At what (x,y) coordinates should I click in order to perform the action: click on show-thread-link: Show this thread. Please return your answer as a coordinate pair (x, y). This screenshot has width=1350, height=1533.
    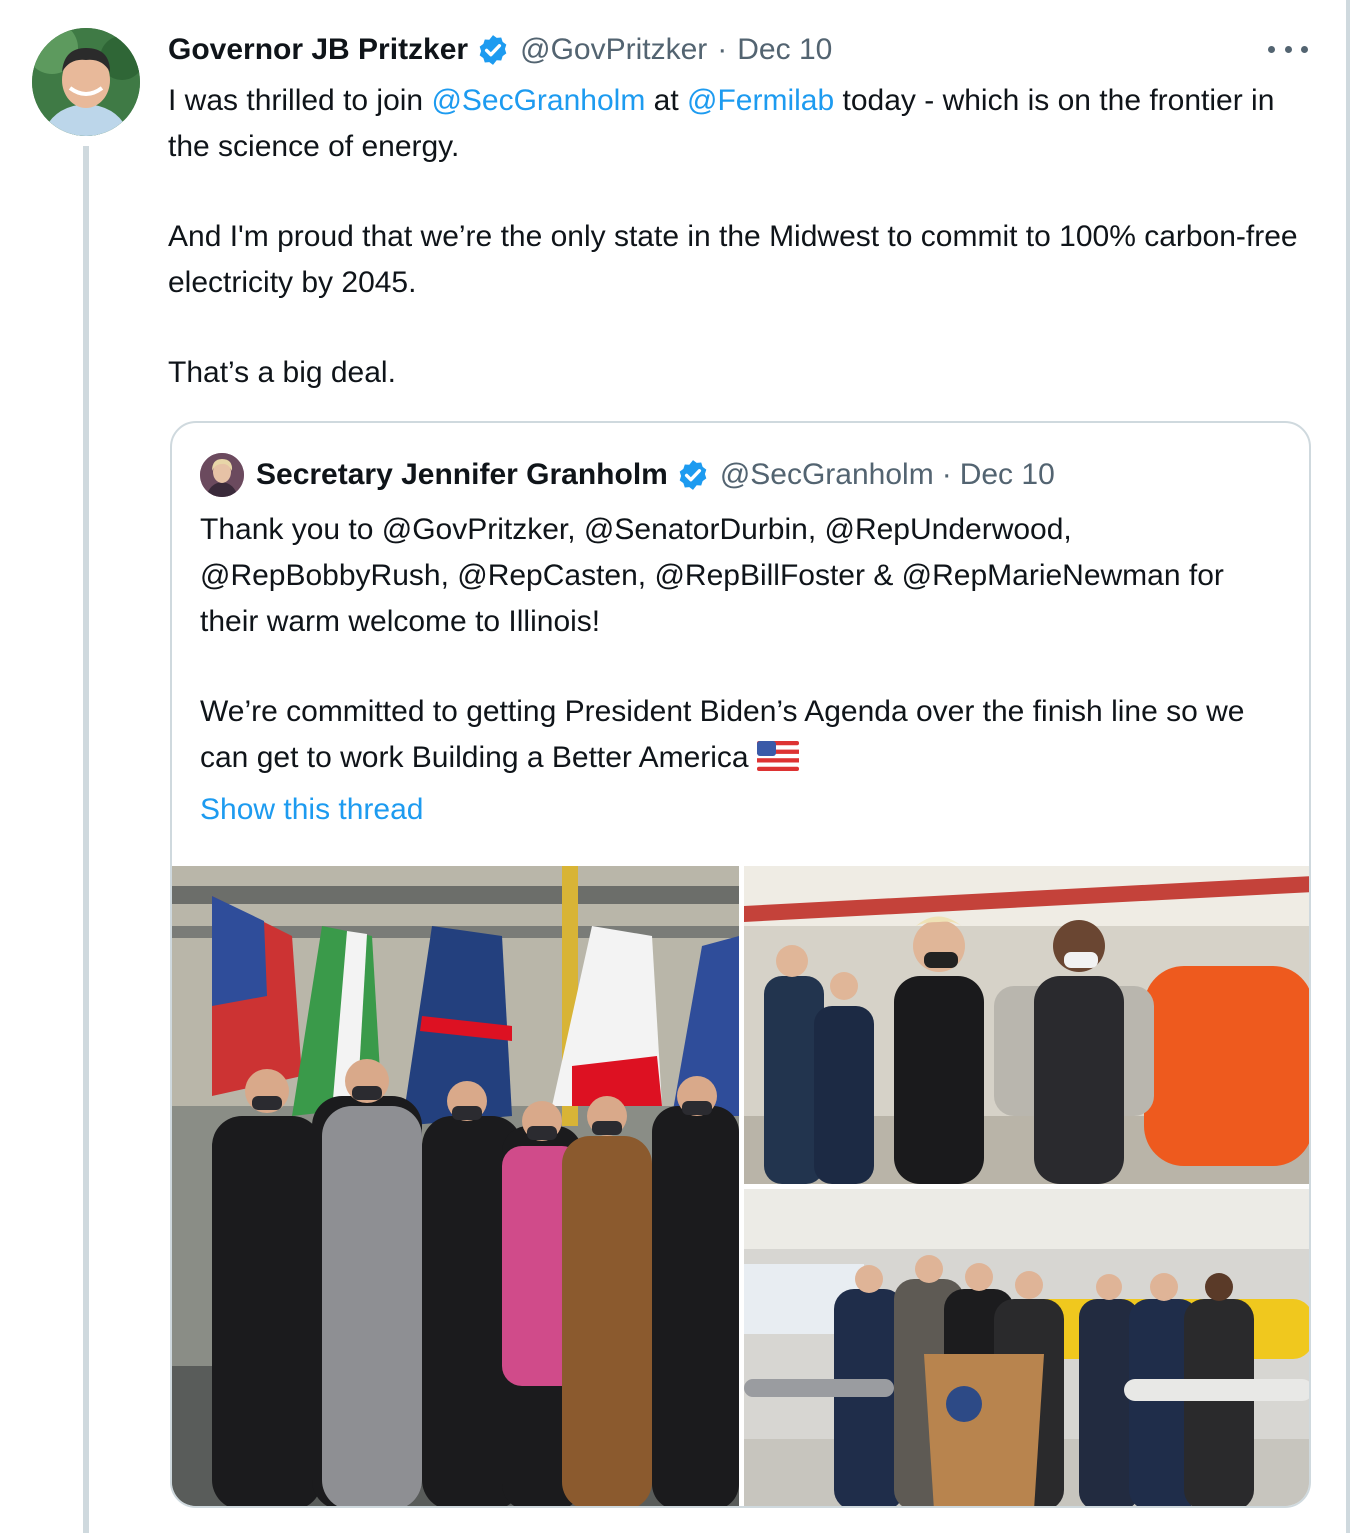
    Looking at the image, I should click on (311, 810).